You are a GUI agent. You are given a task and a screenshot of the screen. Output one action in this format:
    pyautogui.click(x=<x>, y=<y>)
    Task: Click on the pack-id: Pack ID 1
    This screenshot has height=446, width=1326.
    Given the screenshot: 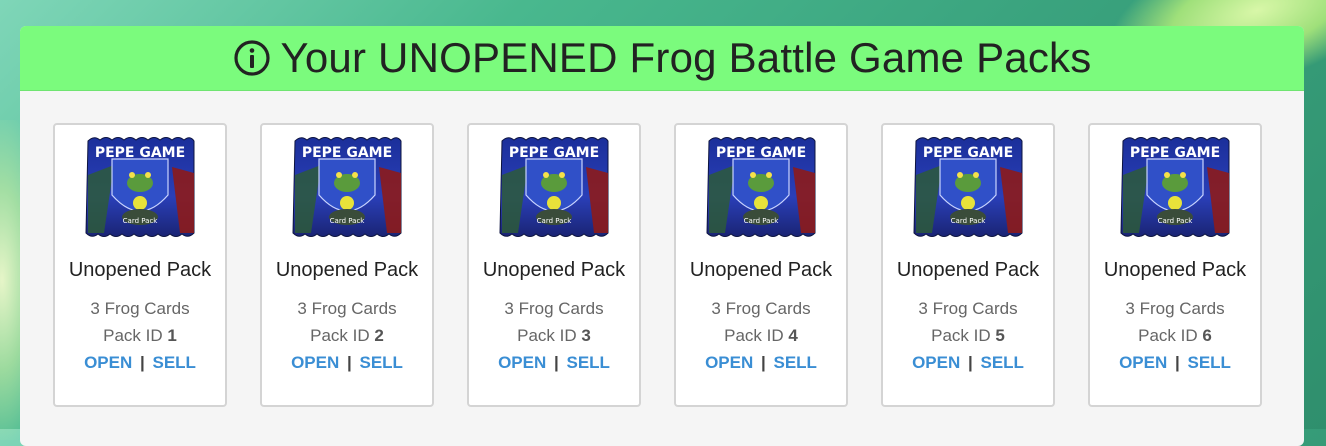 What is the action you would take?
    pyautogui.click(x=140, y=335)
    